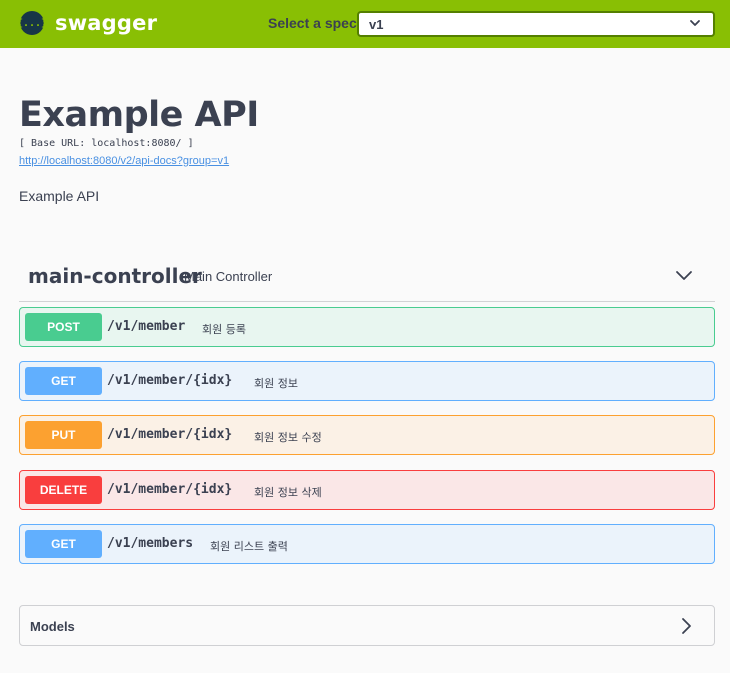  What do you see at coordinates (249, 546) in the screenshot?
I see `operation-summary: 회원 리스트 출력` at bounding box center [249, 546].